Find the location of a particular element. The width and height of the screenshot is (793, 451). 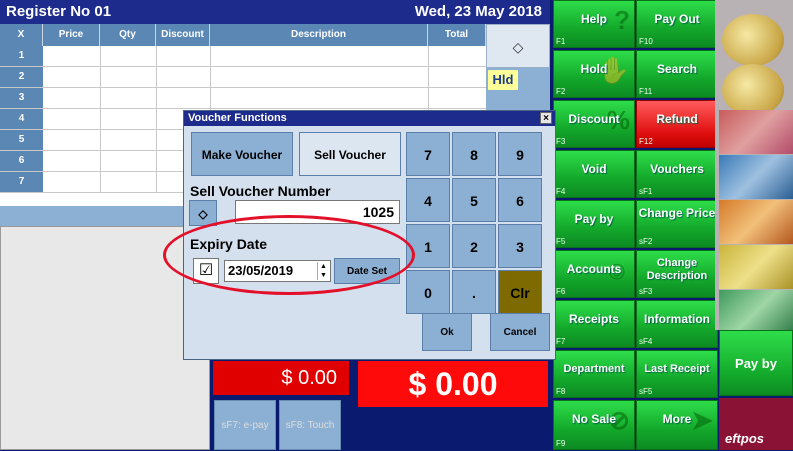

ok-button: Ok is located at coordinates (447, 332).